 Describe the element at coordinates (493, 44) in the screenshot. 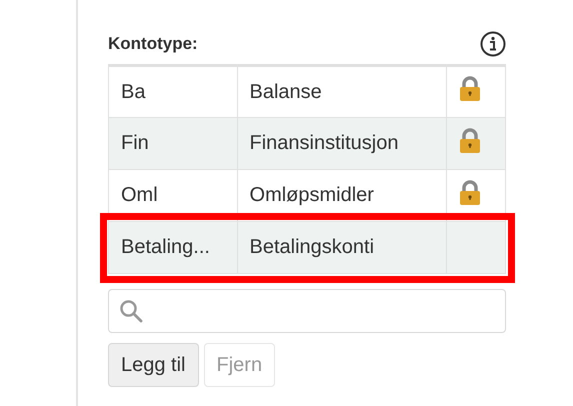

I see `info-icon` at that location.